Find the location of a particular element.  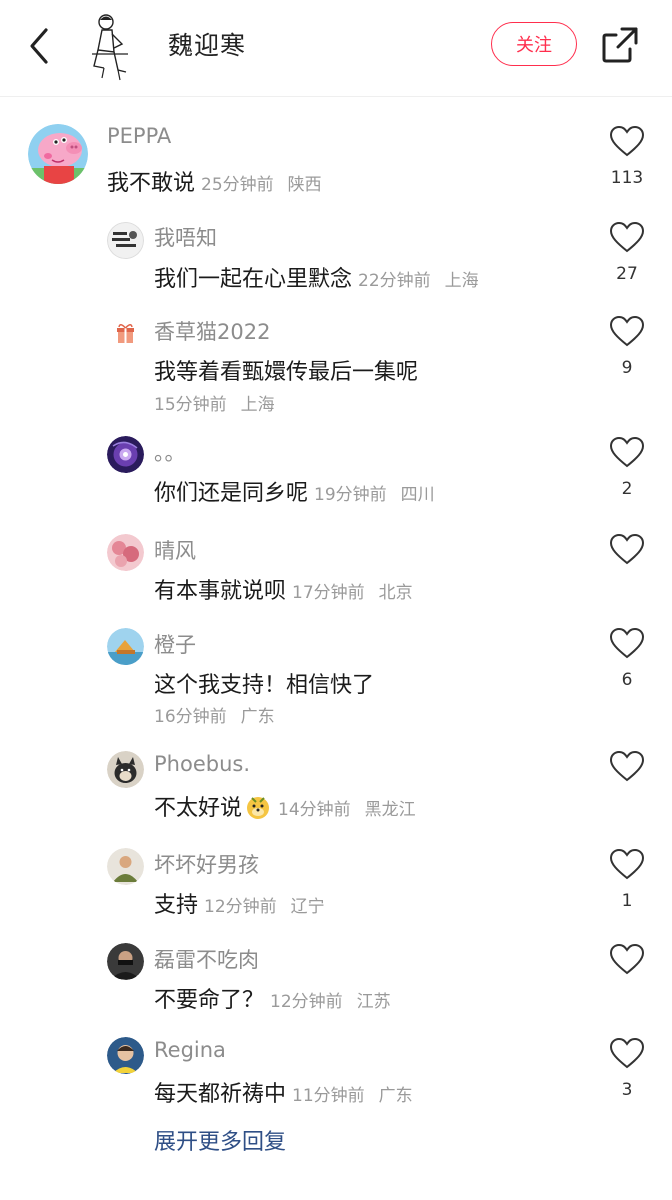

like-count: 9 is located at coordinates (627, 368).